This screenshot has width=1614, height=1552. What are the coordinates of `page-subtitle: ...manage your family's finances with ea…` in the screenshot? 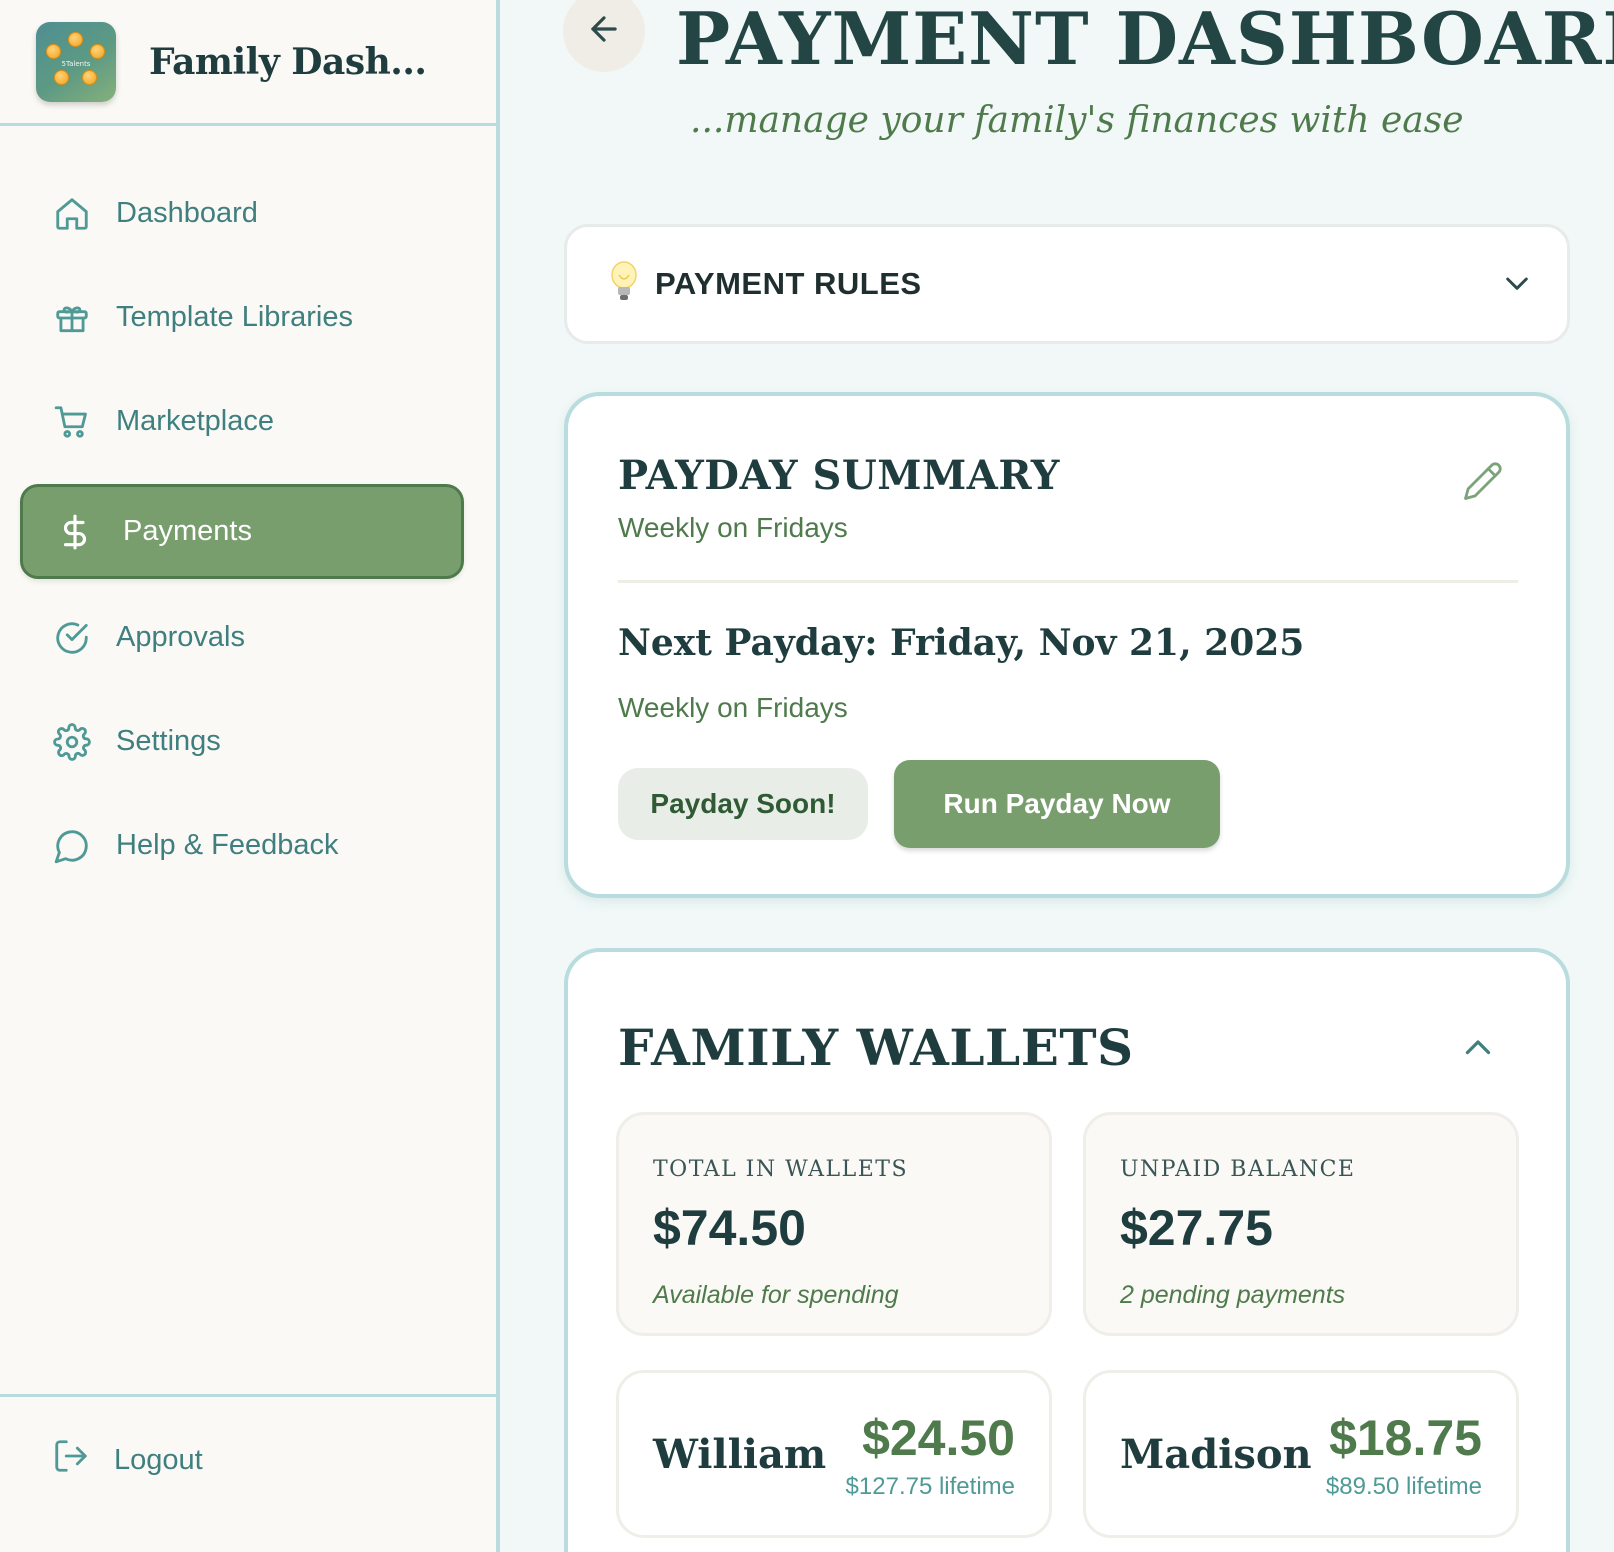 It's located at (1077, 120).